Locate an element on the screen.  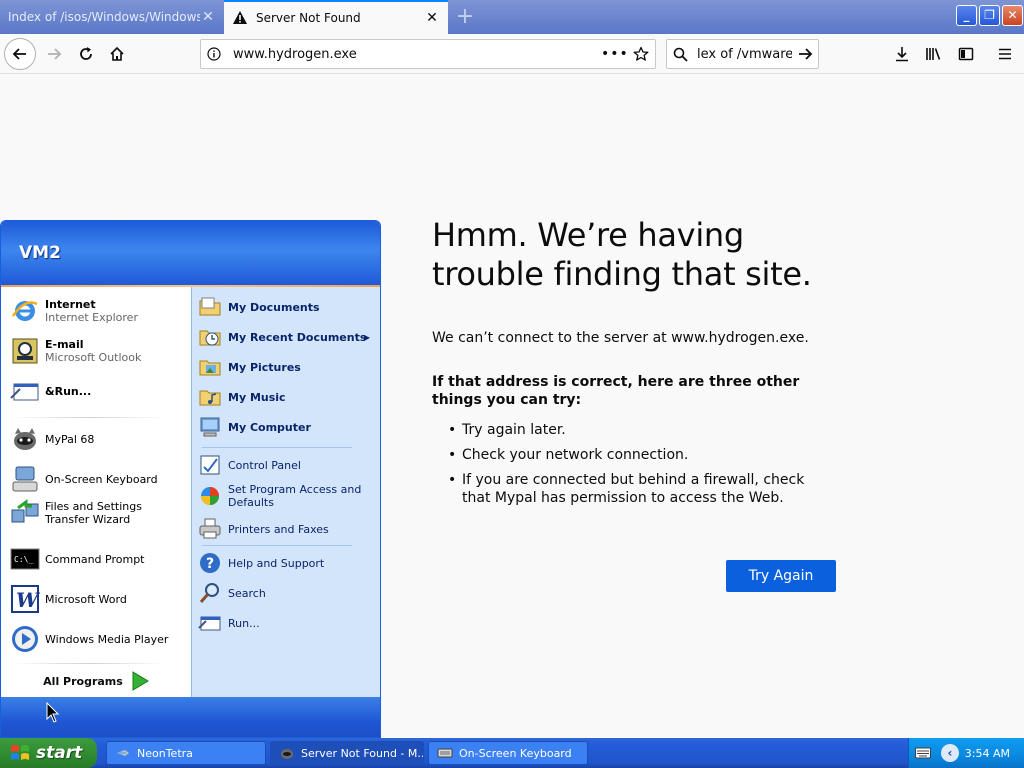
recent-transfer-wizard: Files and Settings Transfer Wizard is located at coordinates (98, 513).